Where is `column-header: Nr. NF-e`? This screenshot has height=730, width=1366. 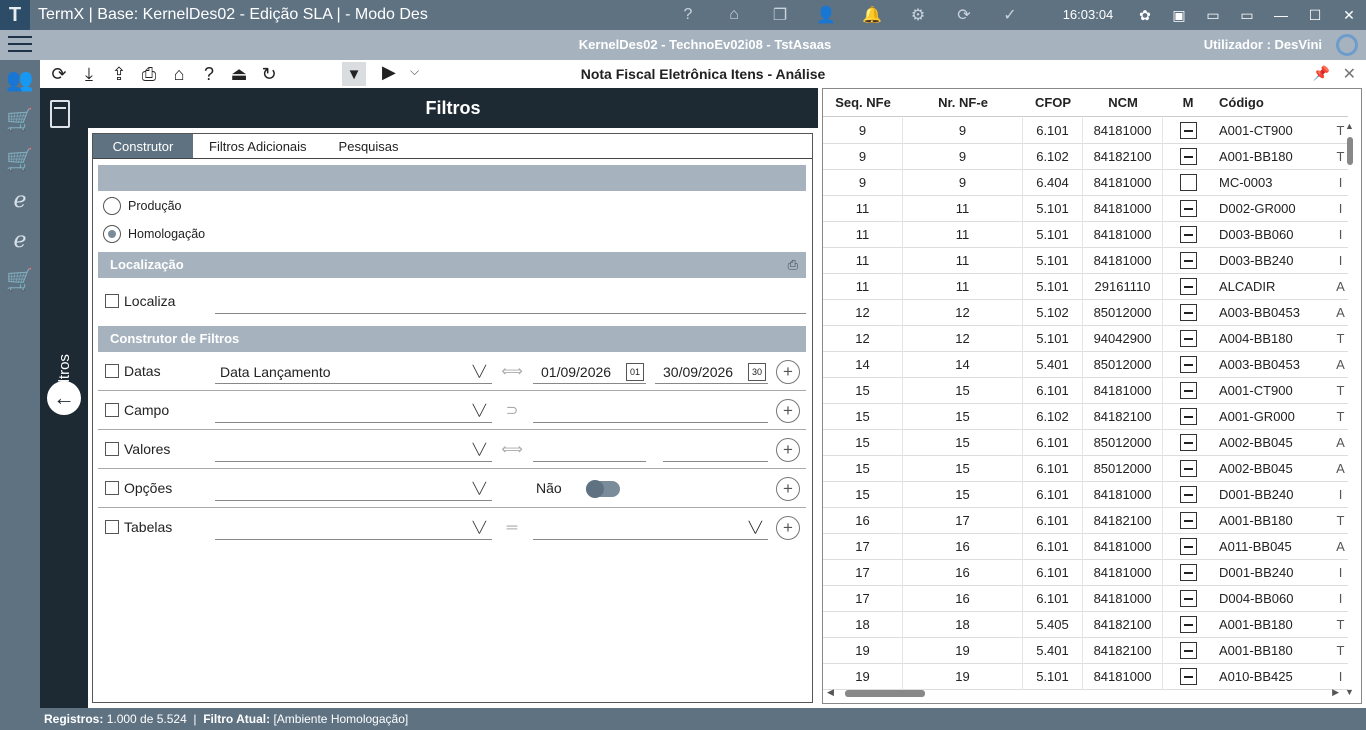
column-header: Nr. NF-e is located at coordinates (963, 102).